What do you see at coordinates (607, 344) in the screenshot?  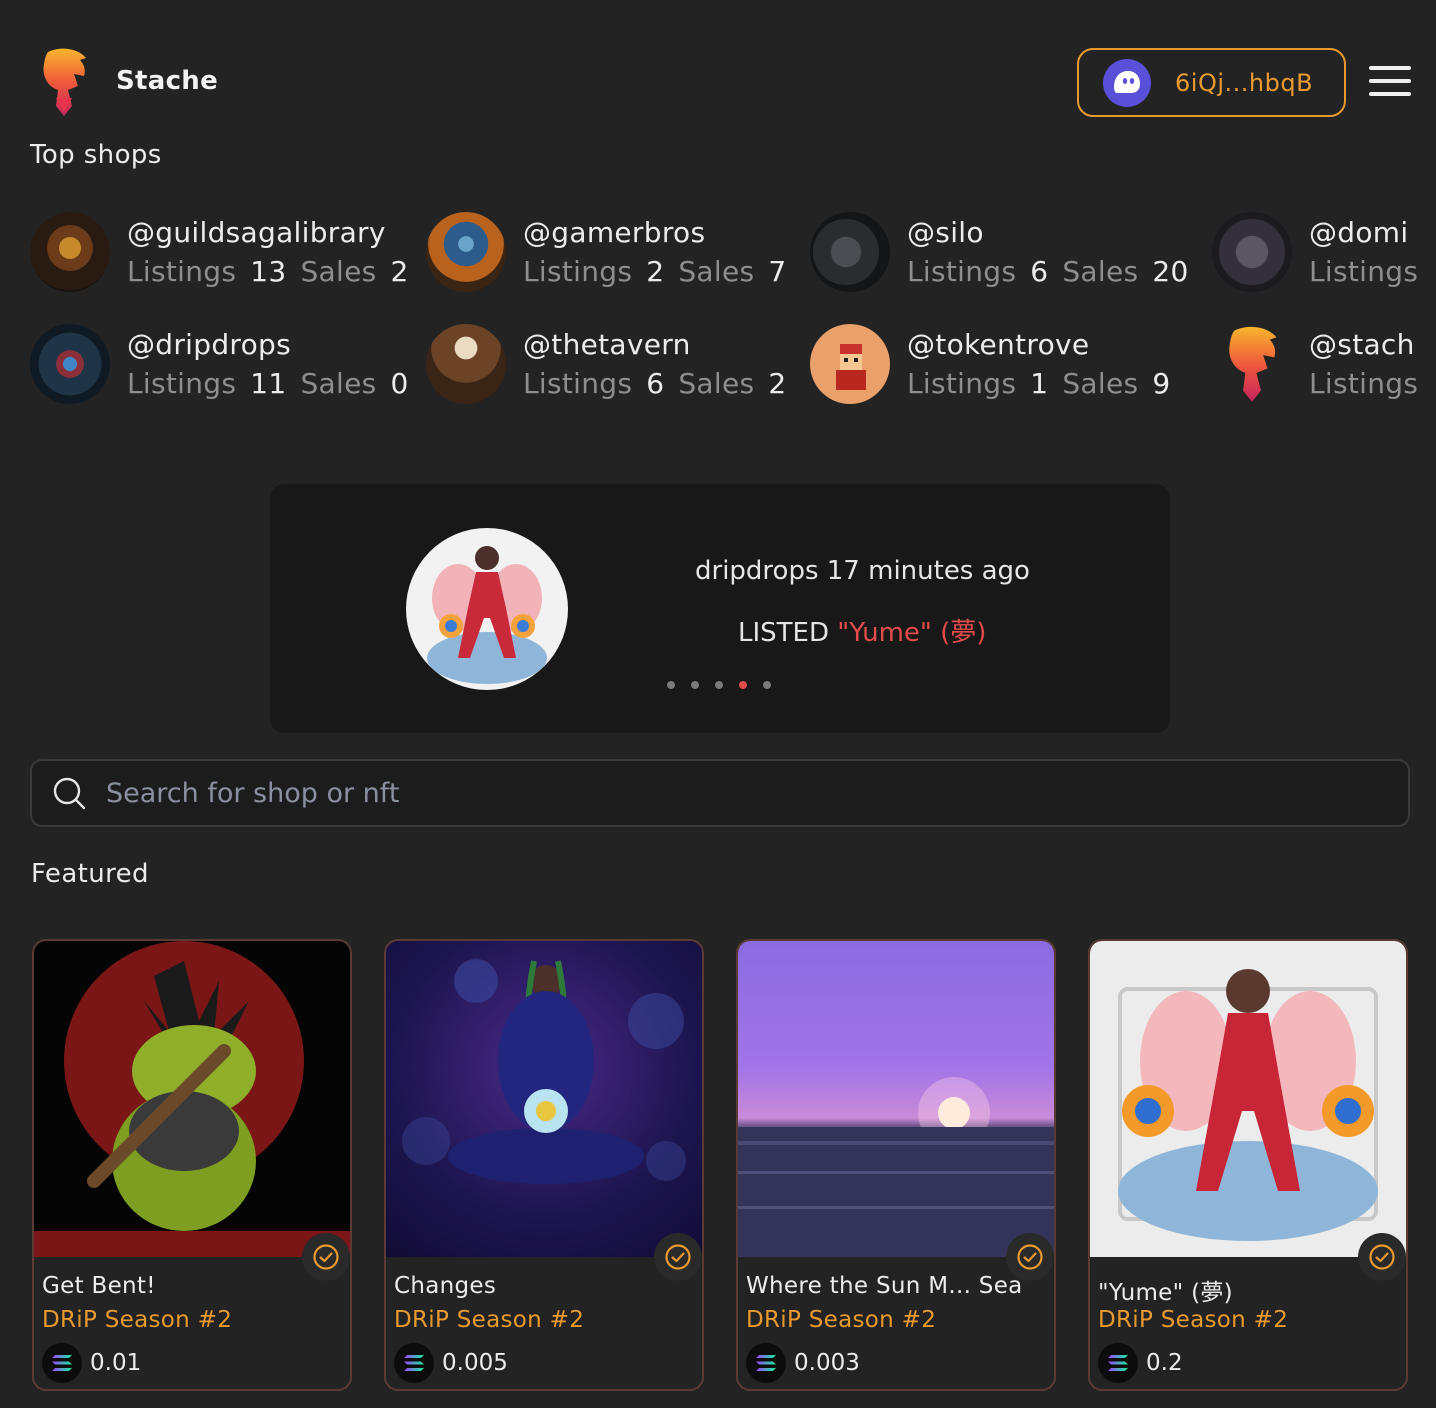 I see `shop-handle: @thetavern` at bounding box center [607, 344].